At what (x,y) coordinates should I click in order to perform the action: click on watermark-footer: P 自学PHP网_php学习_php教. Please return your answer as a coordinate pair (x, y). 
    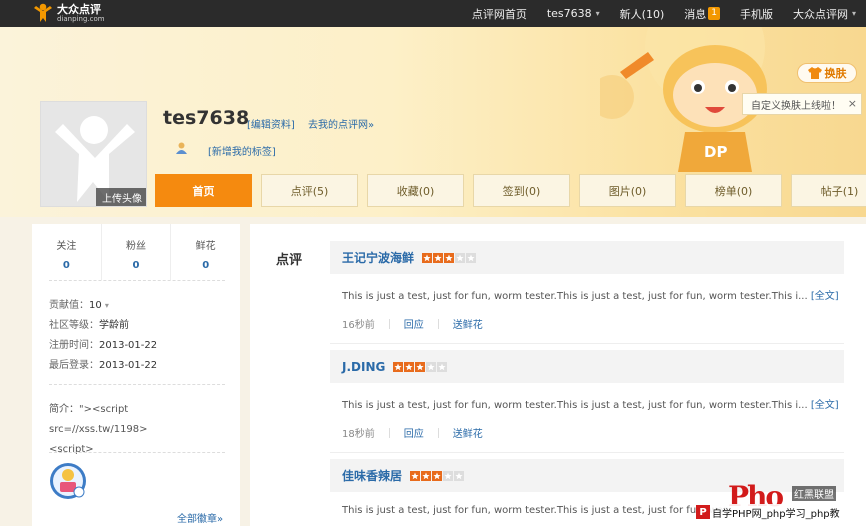
    Looking at the image, I should click on (769, 512).